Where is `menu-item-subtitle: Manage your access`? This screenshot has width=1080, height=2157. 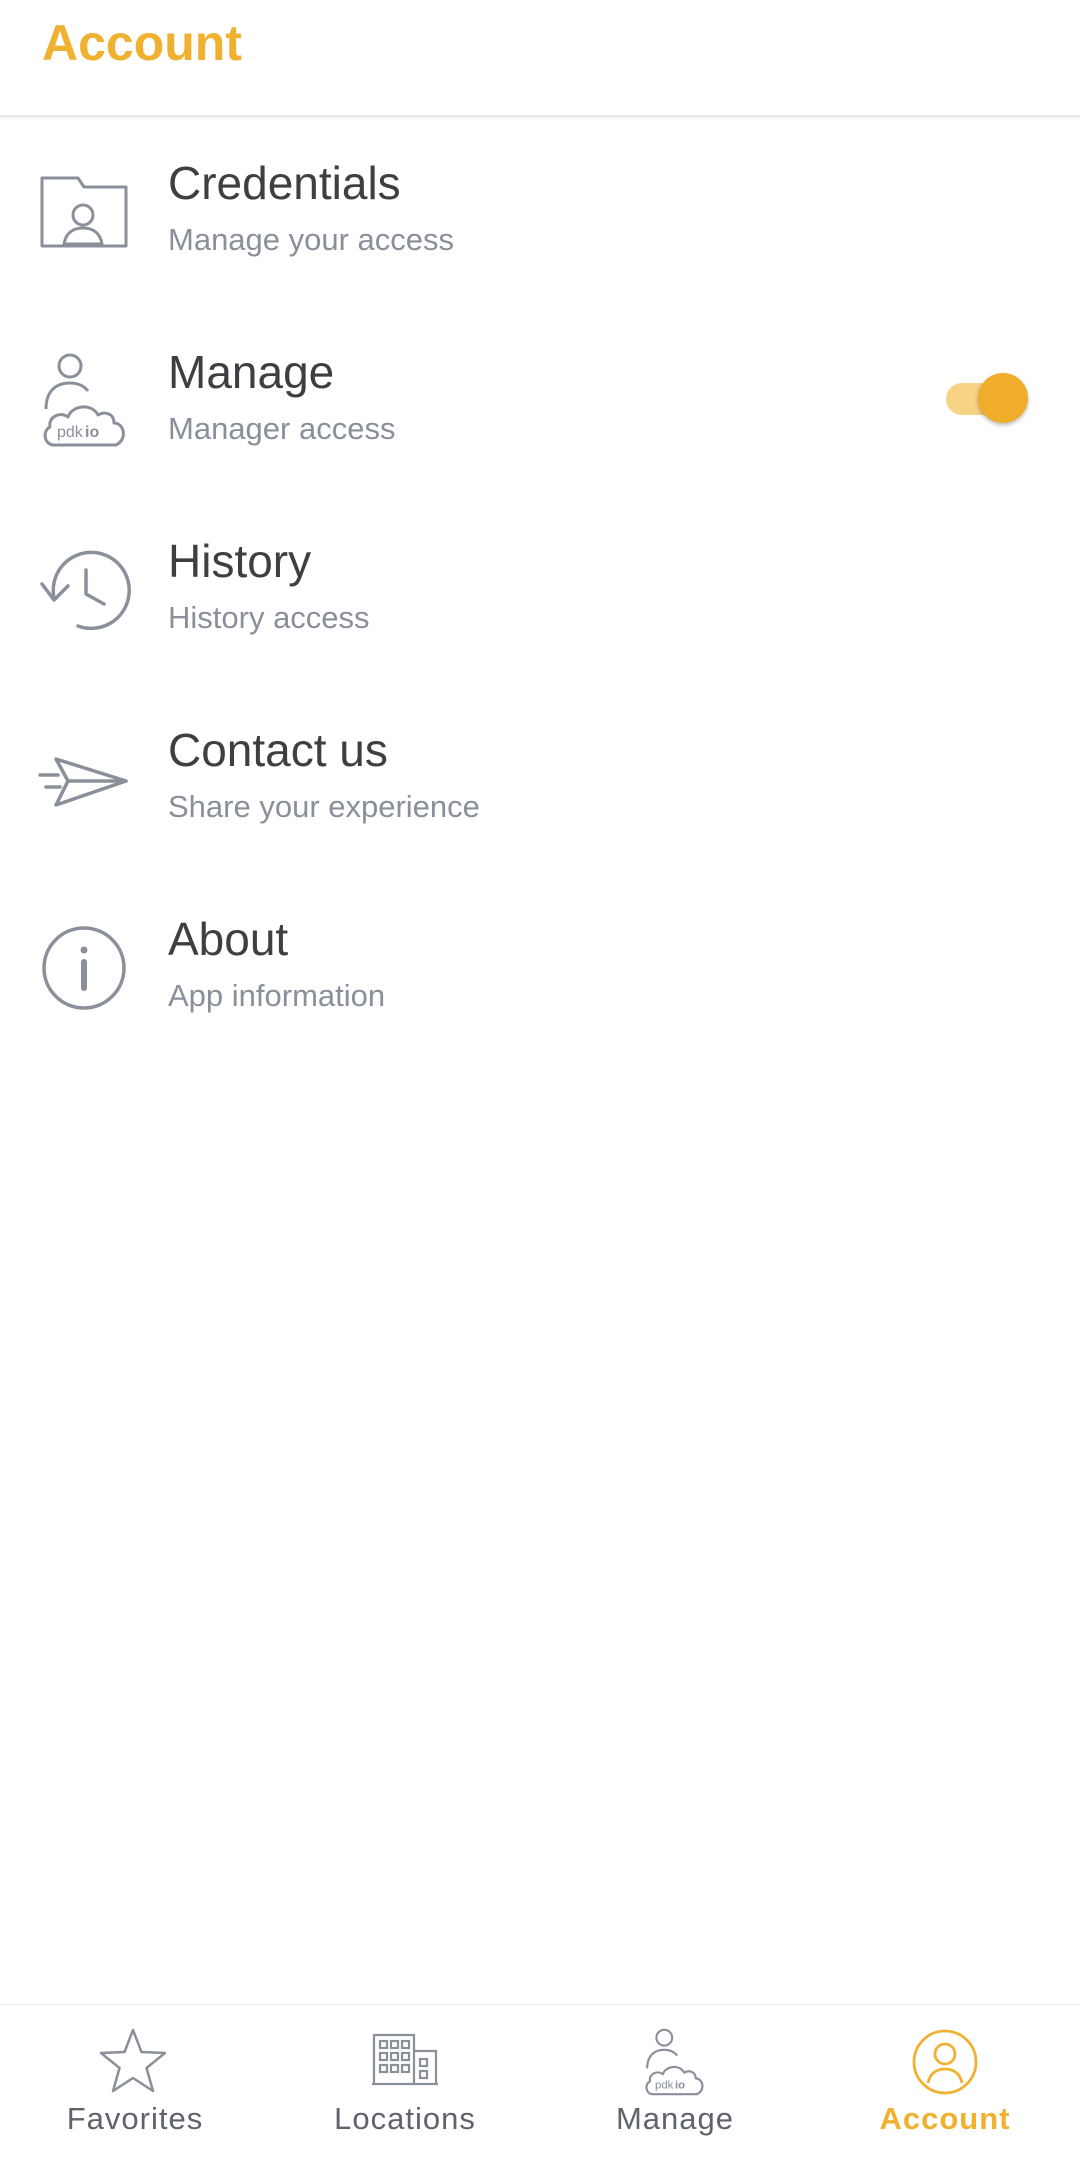 menu-item-subtitle: Manage your access is located at coordinates (311, 239).